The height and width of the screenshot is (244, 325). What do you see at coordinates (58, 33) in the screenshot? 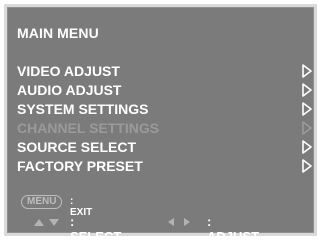
I see `menu-title: MAIN MENU` at bounding box center [58, 33].